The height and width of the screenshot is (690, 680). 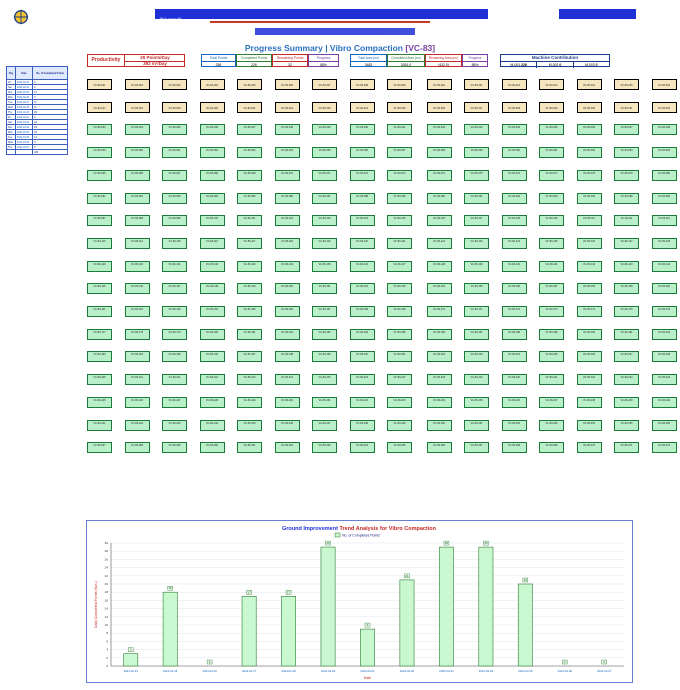 I want to click on completed-point-tile: VC-83-228, so click(x=212, y=402).